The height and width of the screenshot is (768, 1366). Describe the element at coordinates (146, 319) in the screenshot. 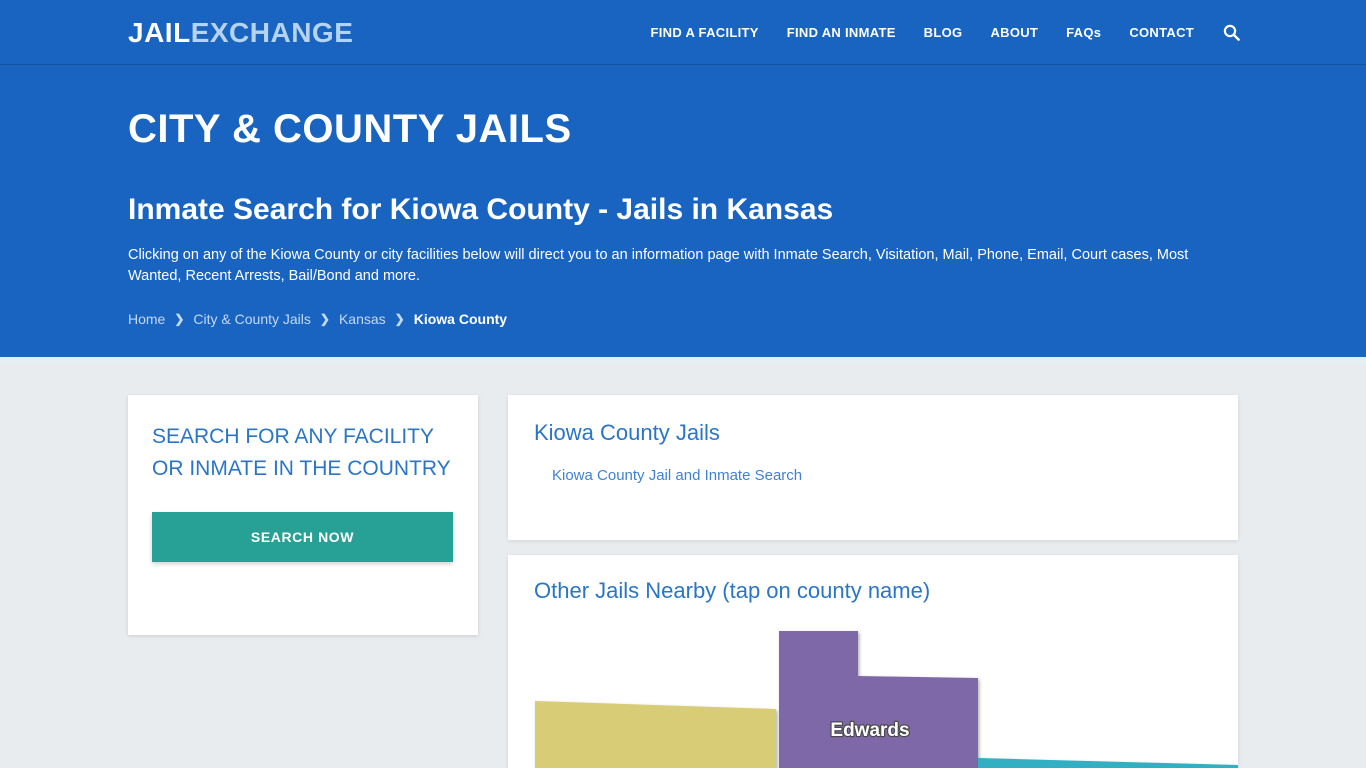

I see `breadcrumb-item-home: Home` at that location.